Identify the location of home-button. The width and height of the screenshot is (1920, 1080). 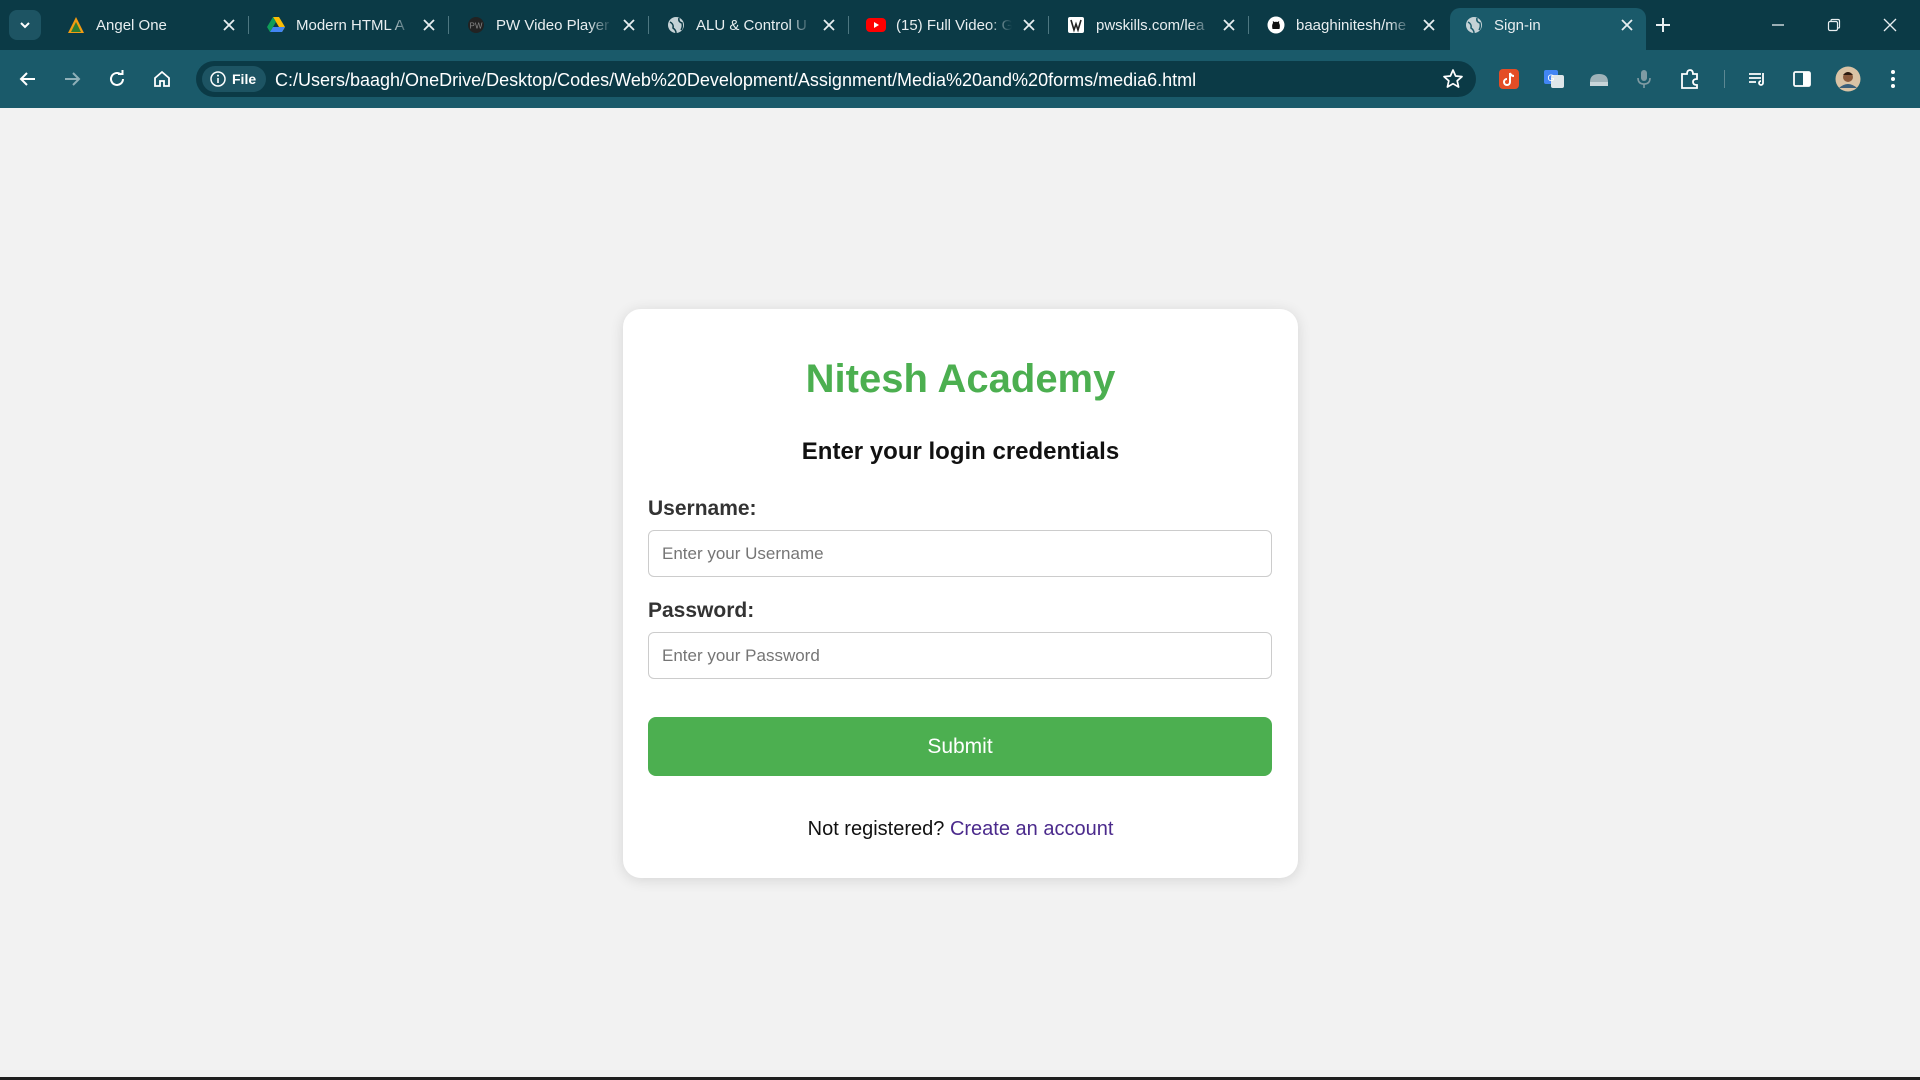
(162, 79).